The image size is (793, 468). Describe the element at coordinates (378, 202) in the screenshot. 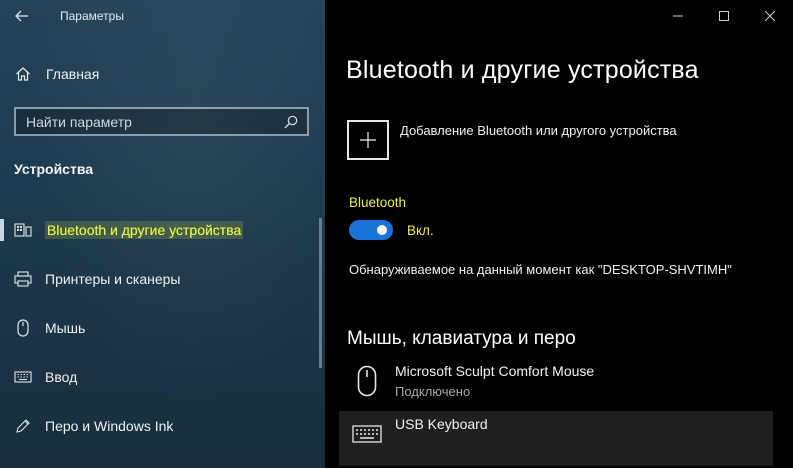

I see `bluetooth-label: Bluetooth` at that location.